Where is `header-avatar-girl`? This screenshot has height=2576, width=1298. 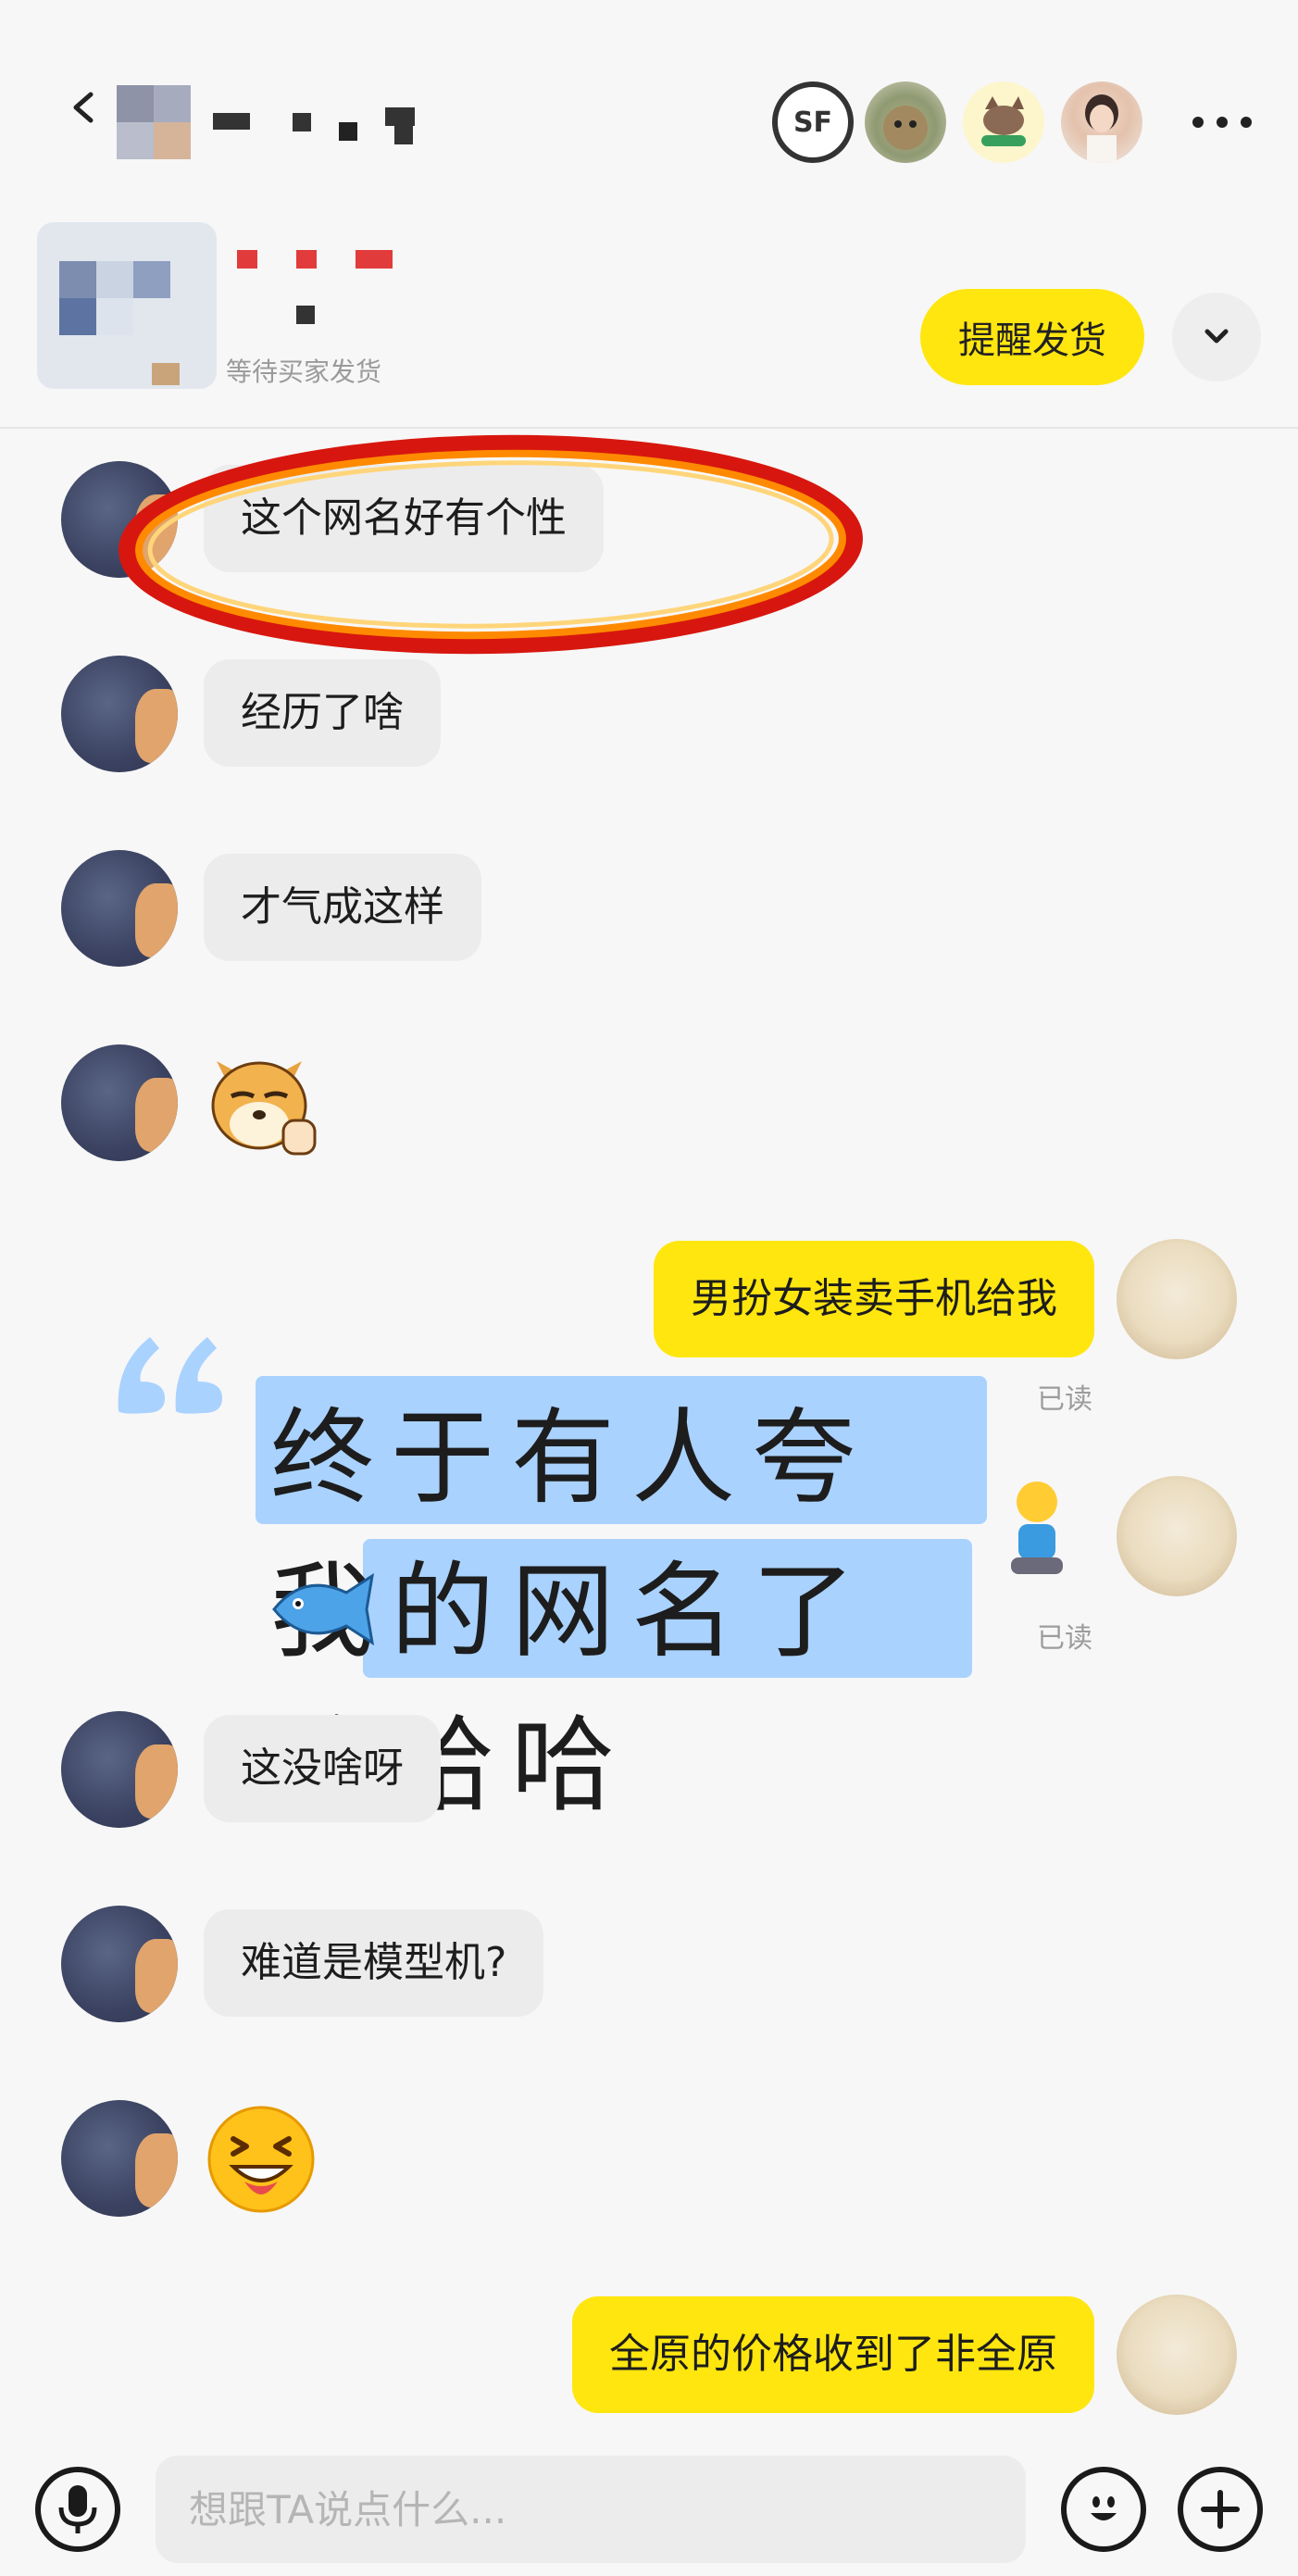 header-avatar-girl is located at coordinates (1101, 122).